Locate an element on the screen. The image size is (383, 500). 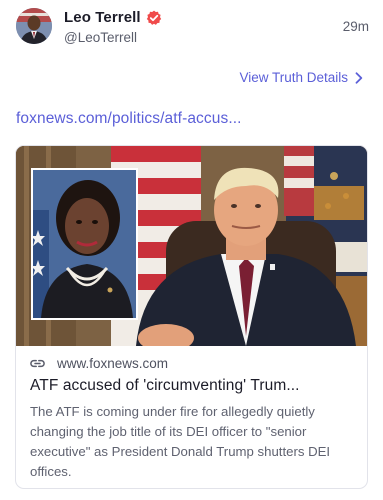
post-timestamp: 29m is located at coordinates (355, 26).